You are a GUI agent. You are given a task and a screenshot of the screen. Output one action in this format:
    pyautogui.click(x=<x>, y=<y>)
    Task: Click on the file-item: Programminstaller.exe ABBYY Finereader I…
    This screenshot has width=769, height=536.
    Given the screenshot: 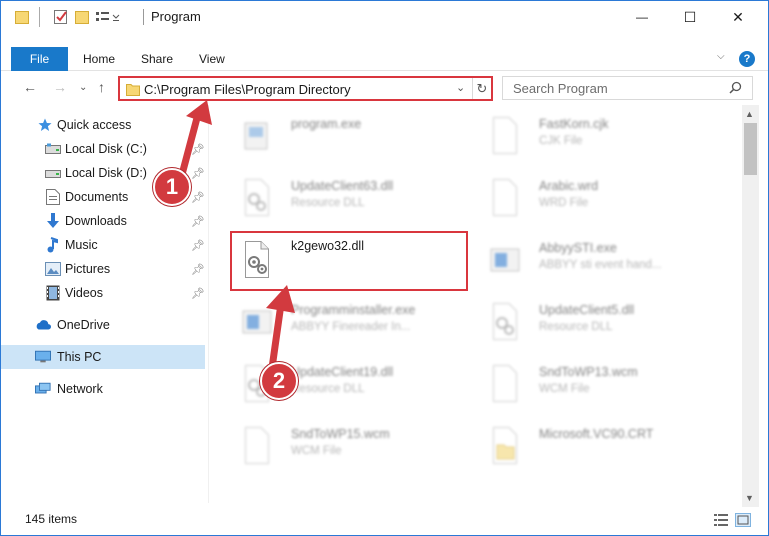 What is the action you would take?
    pyautogui.click(x=341, y=321)
    